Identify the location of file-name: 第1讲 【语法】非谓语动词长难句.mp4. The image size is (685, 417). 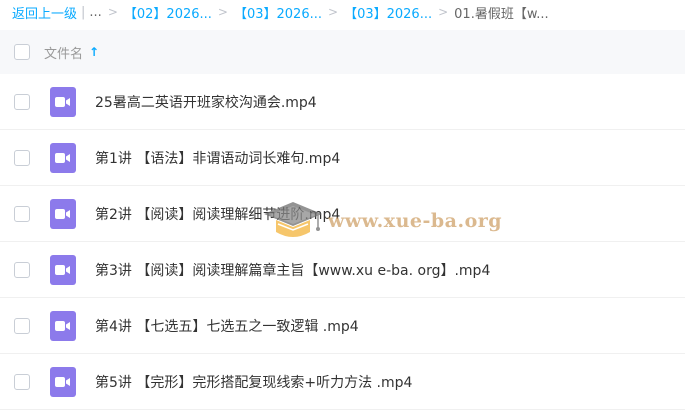
(217, 158).